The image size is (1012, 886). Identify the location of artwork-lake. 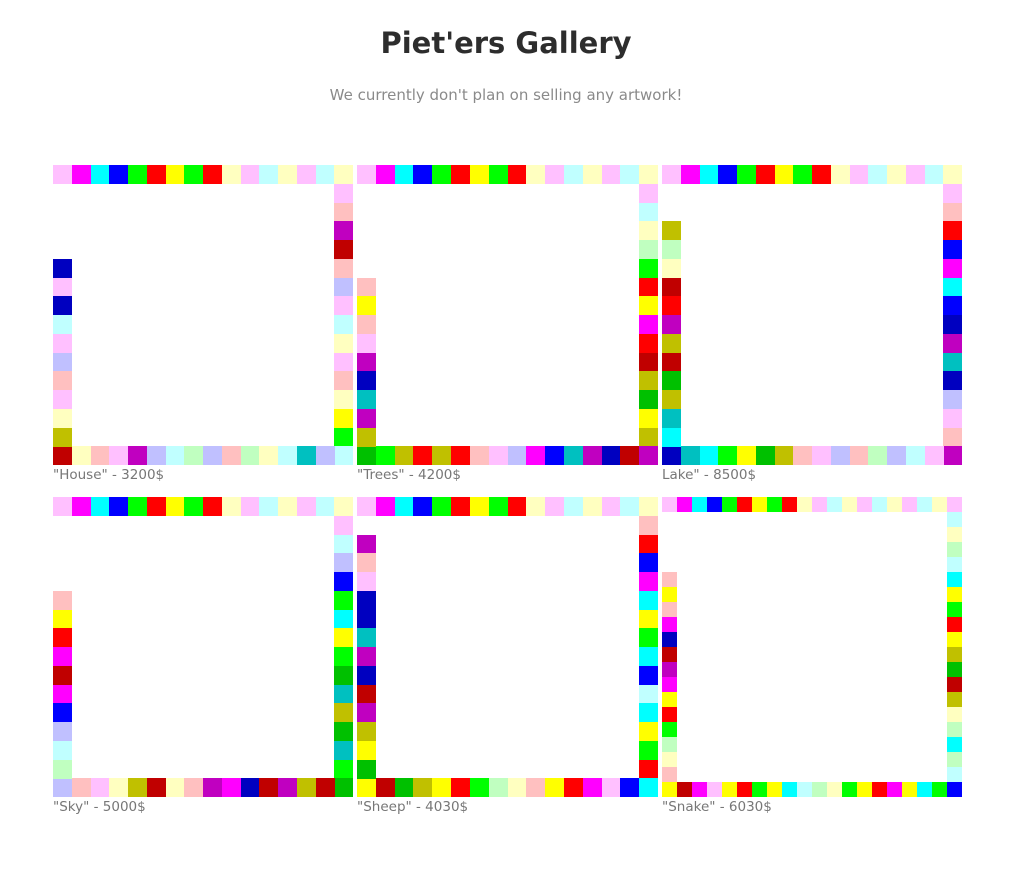
(812, 315).